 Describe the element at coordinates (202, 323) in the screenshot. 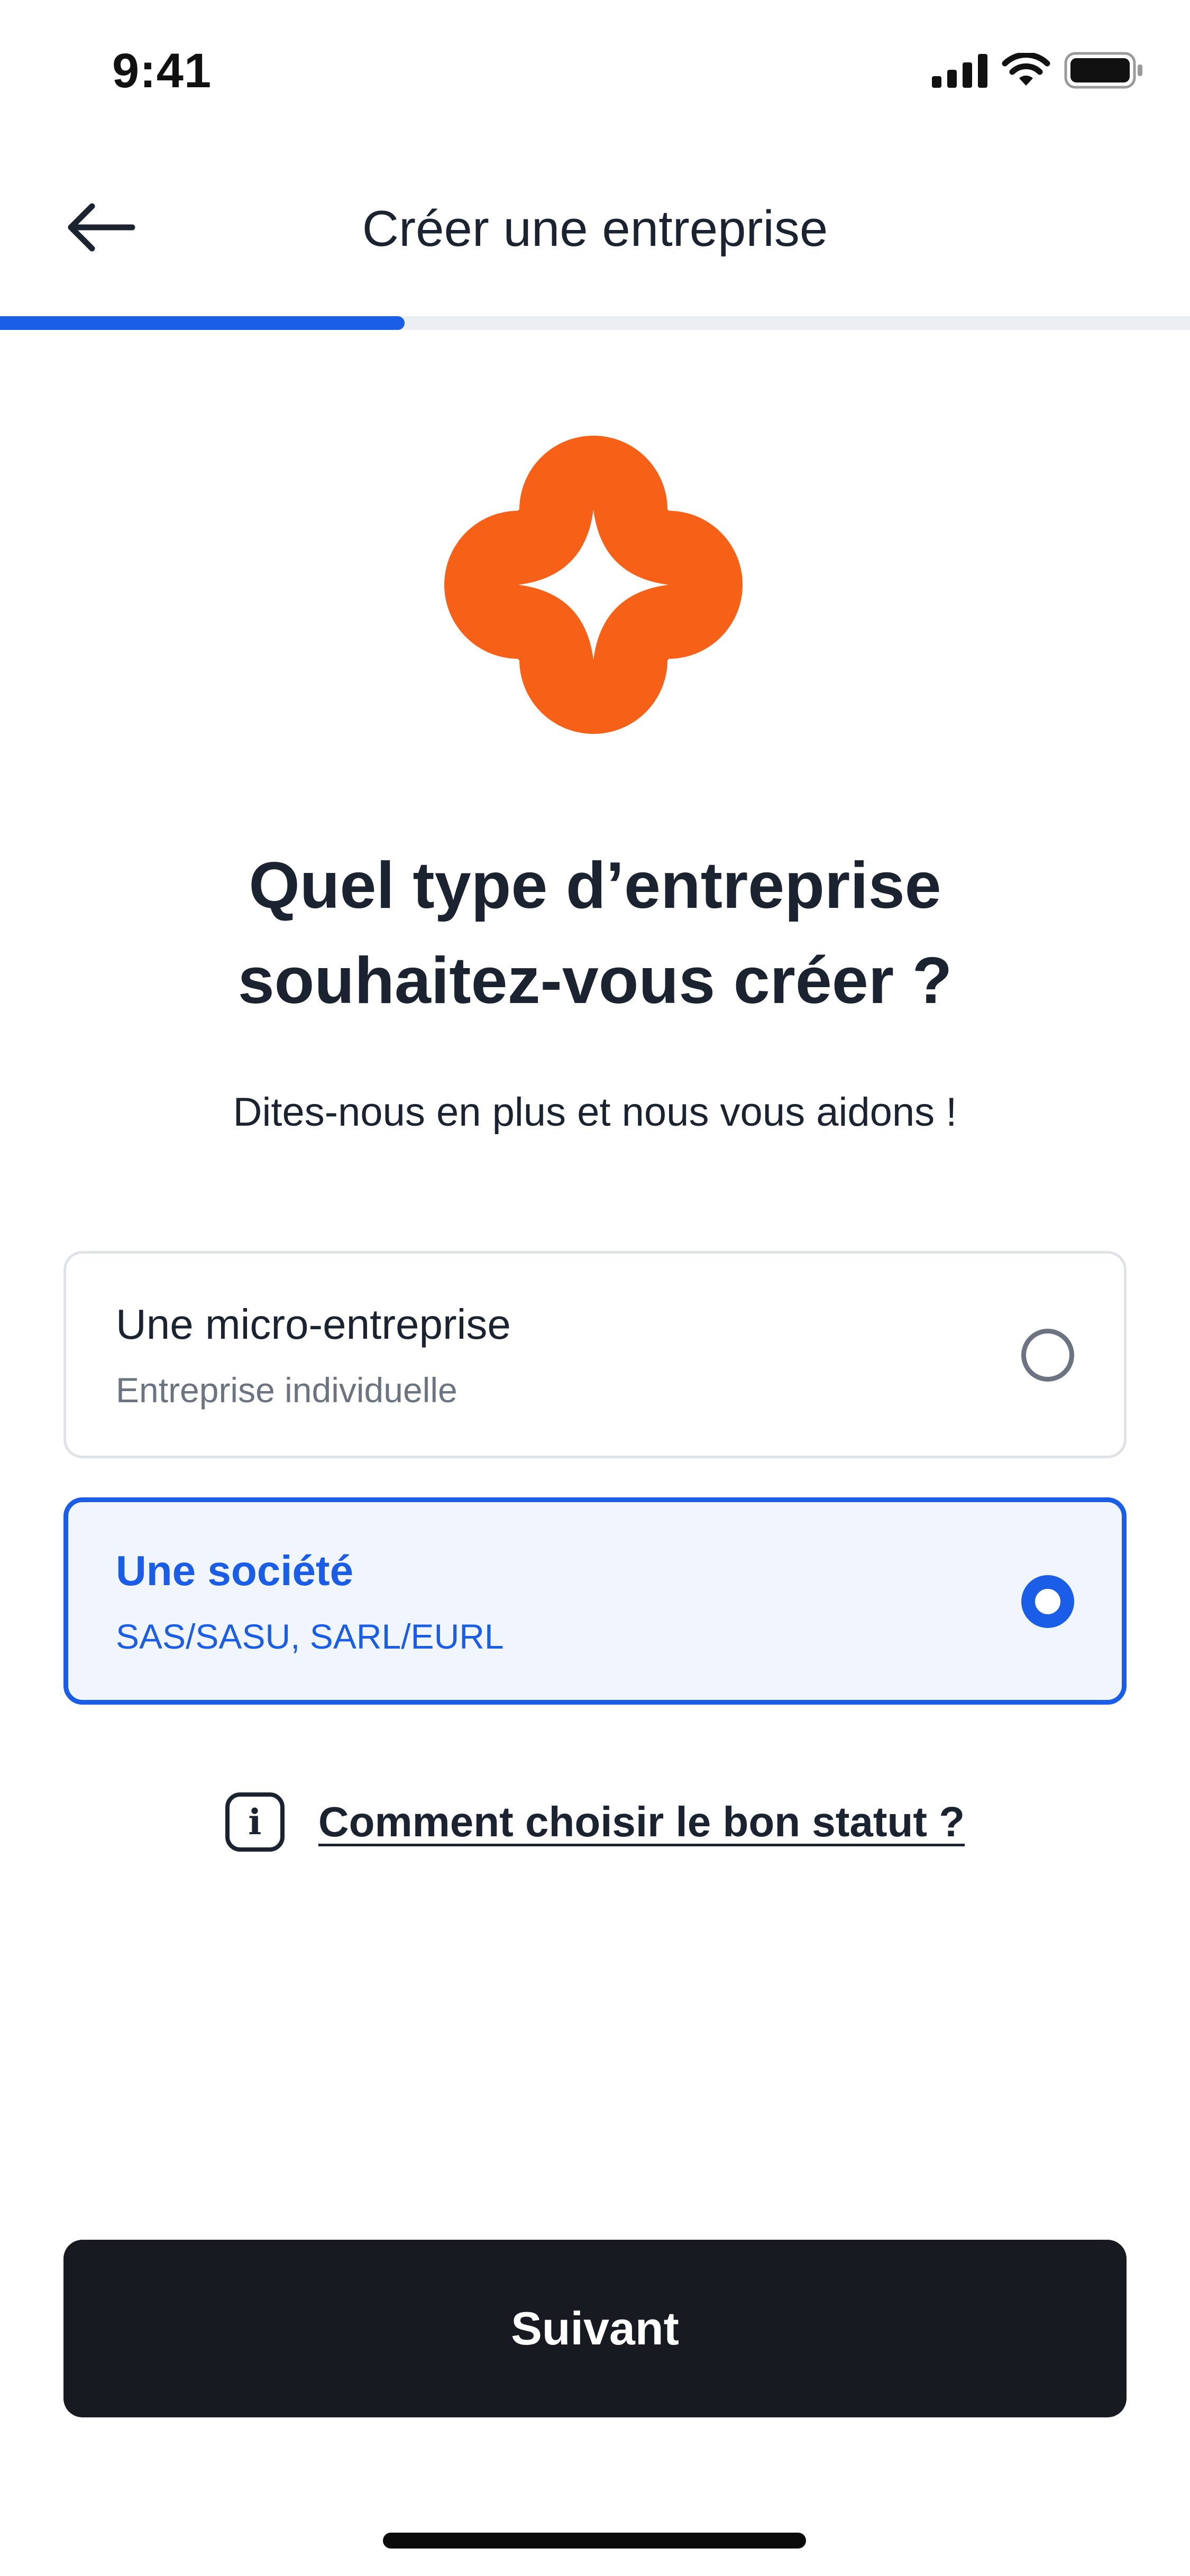

I see `progress-fill` at that location.